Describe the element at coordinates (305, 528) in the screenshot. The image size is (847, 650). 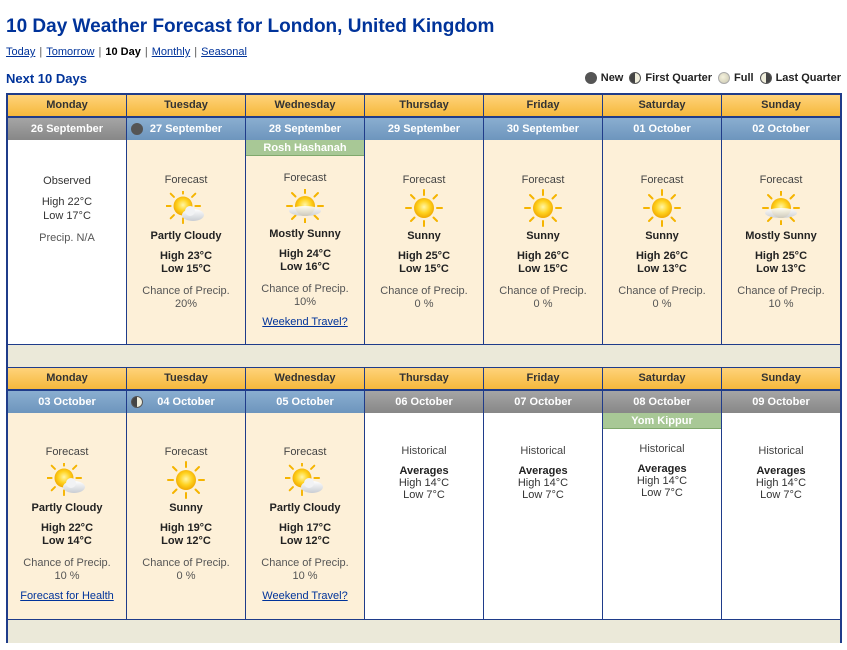
I see `forecast-high: High 17°C` at that location.